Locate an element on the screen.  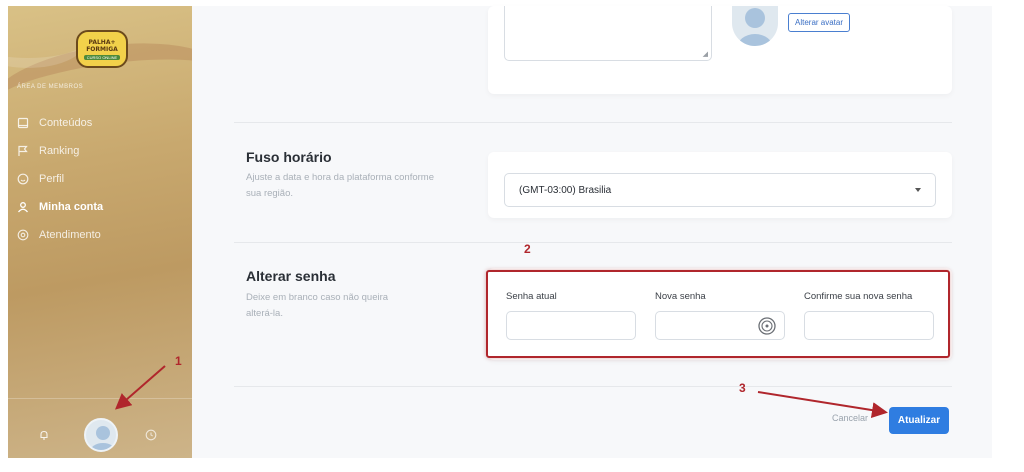
timezone-selected-value: (GMT-03:00) Brasilia is located at coordinates (565, 190).